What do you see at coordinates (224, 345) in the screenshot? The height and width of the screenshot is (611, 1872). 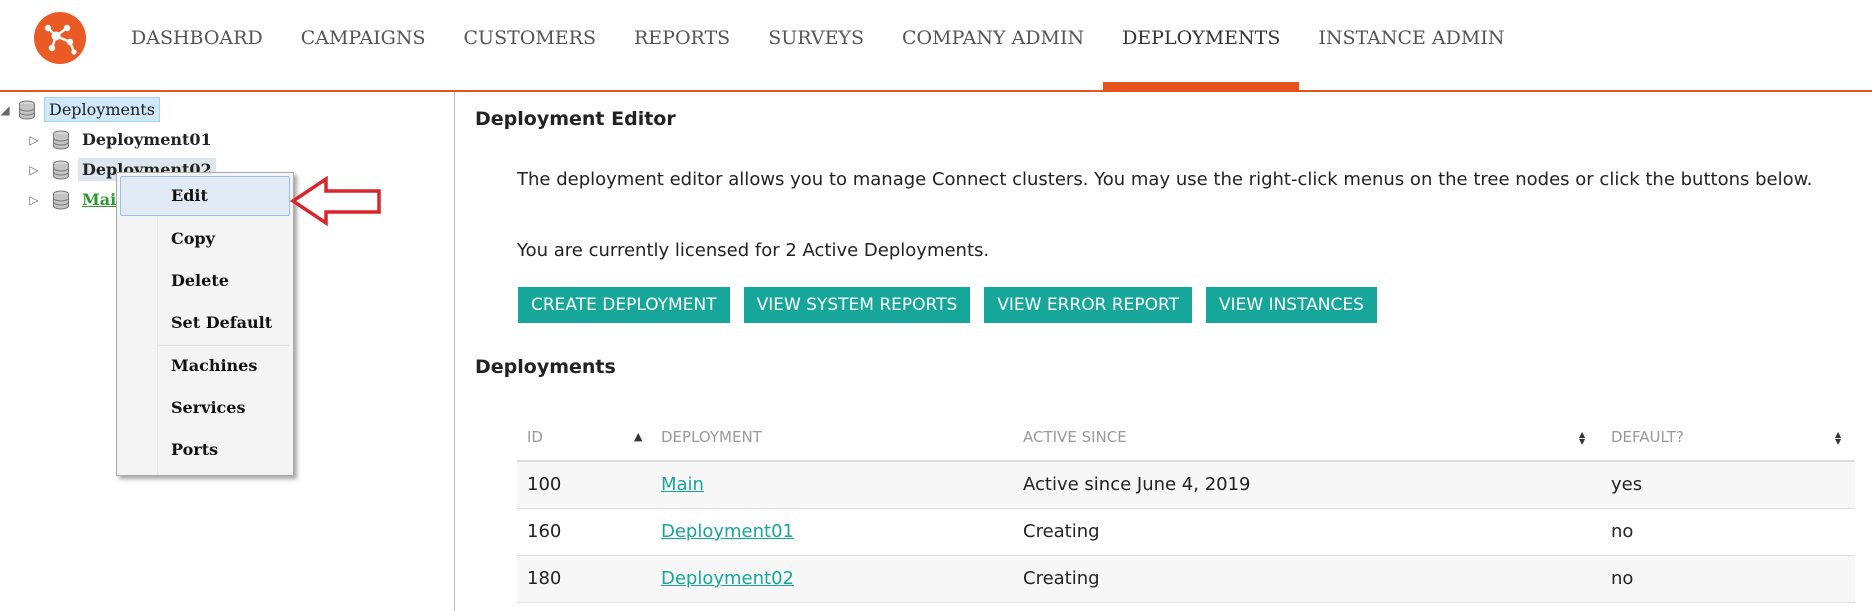 I see `menu-separator` at bounding box center [224, 345].